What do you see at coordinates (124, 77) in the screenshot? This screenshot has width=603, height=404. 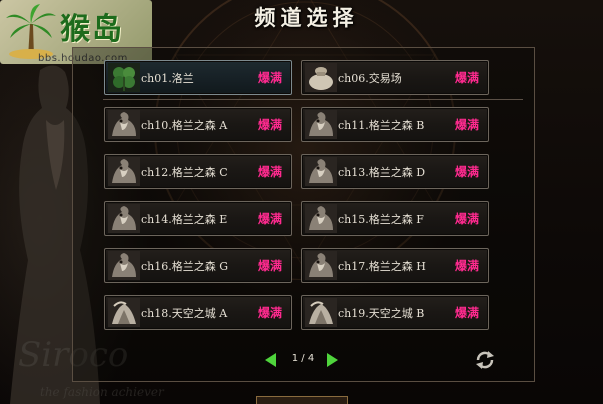 I see `clover-icon` at bounding box center [124, 77].